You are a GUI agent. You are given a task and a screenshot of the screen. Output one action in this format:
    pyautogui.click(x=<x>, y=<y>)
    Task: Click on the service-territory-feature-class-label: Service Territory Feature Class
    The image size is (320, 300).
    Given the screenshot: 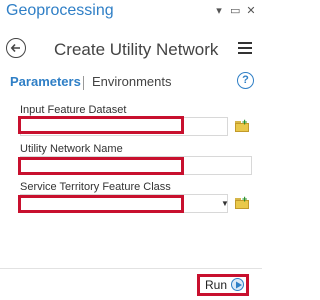 What is the action you would take?
    pyautogui.click(x=95, y=187)
    